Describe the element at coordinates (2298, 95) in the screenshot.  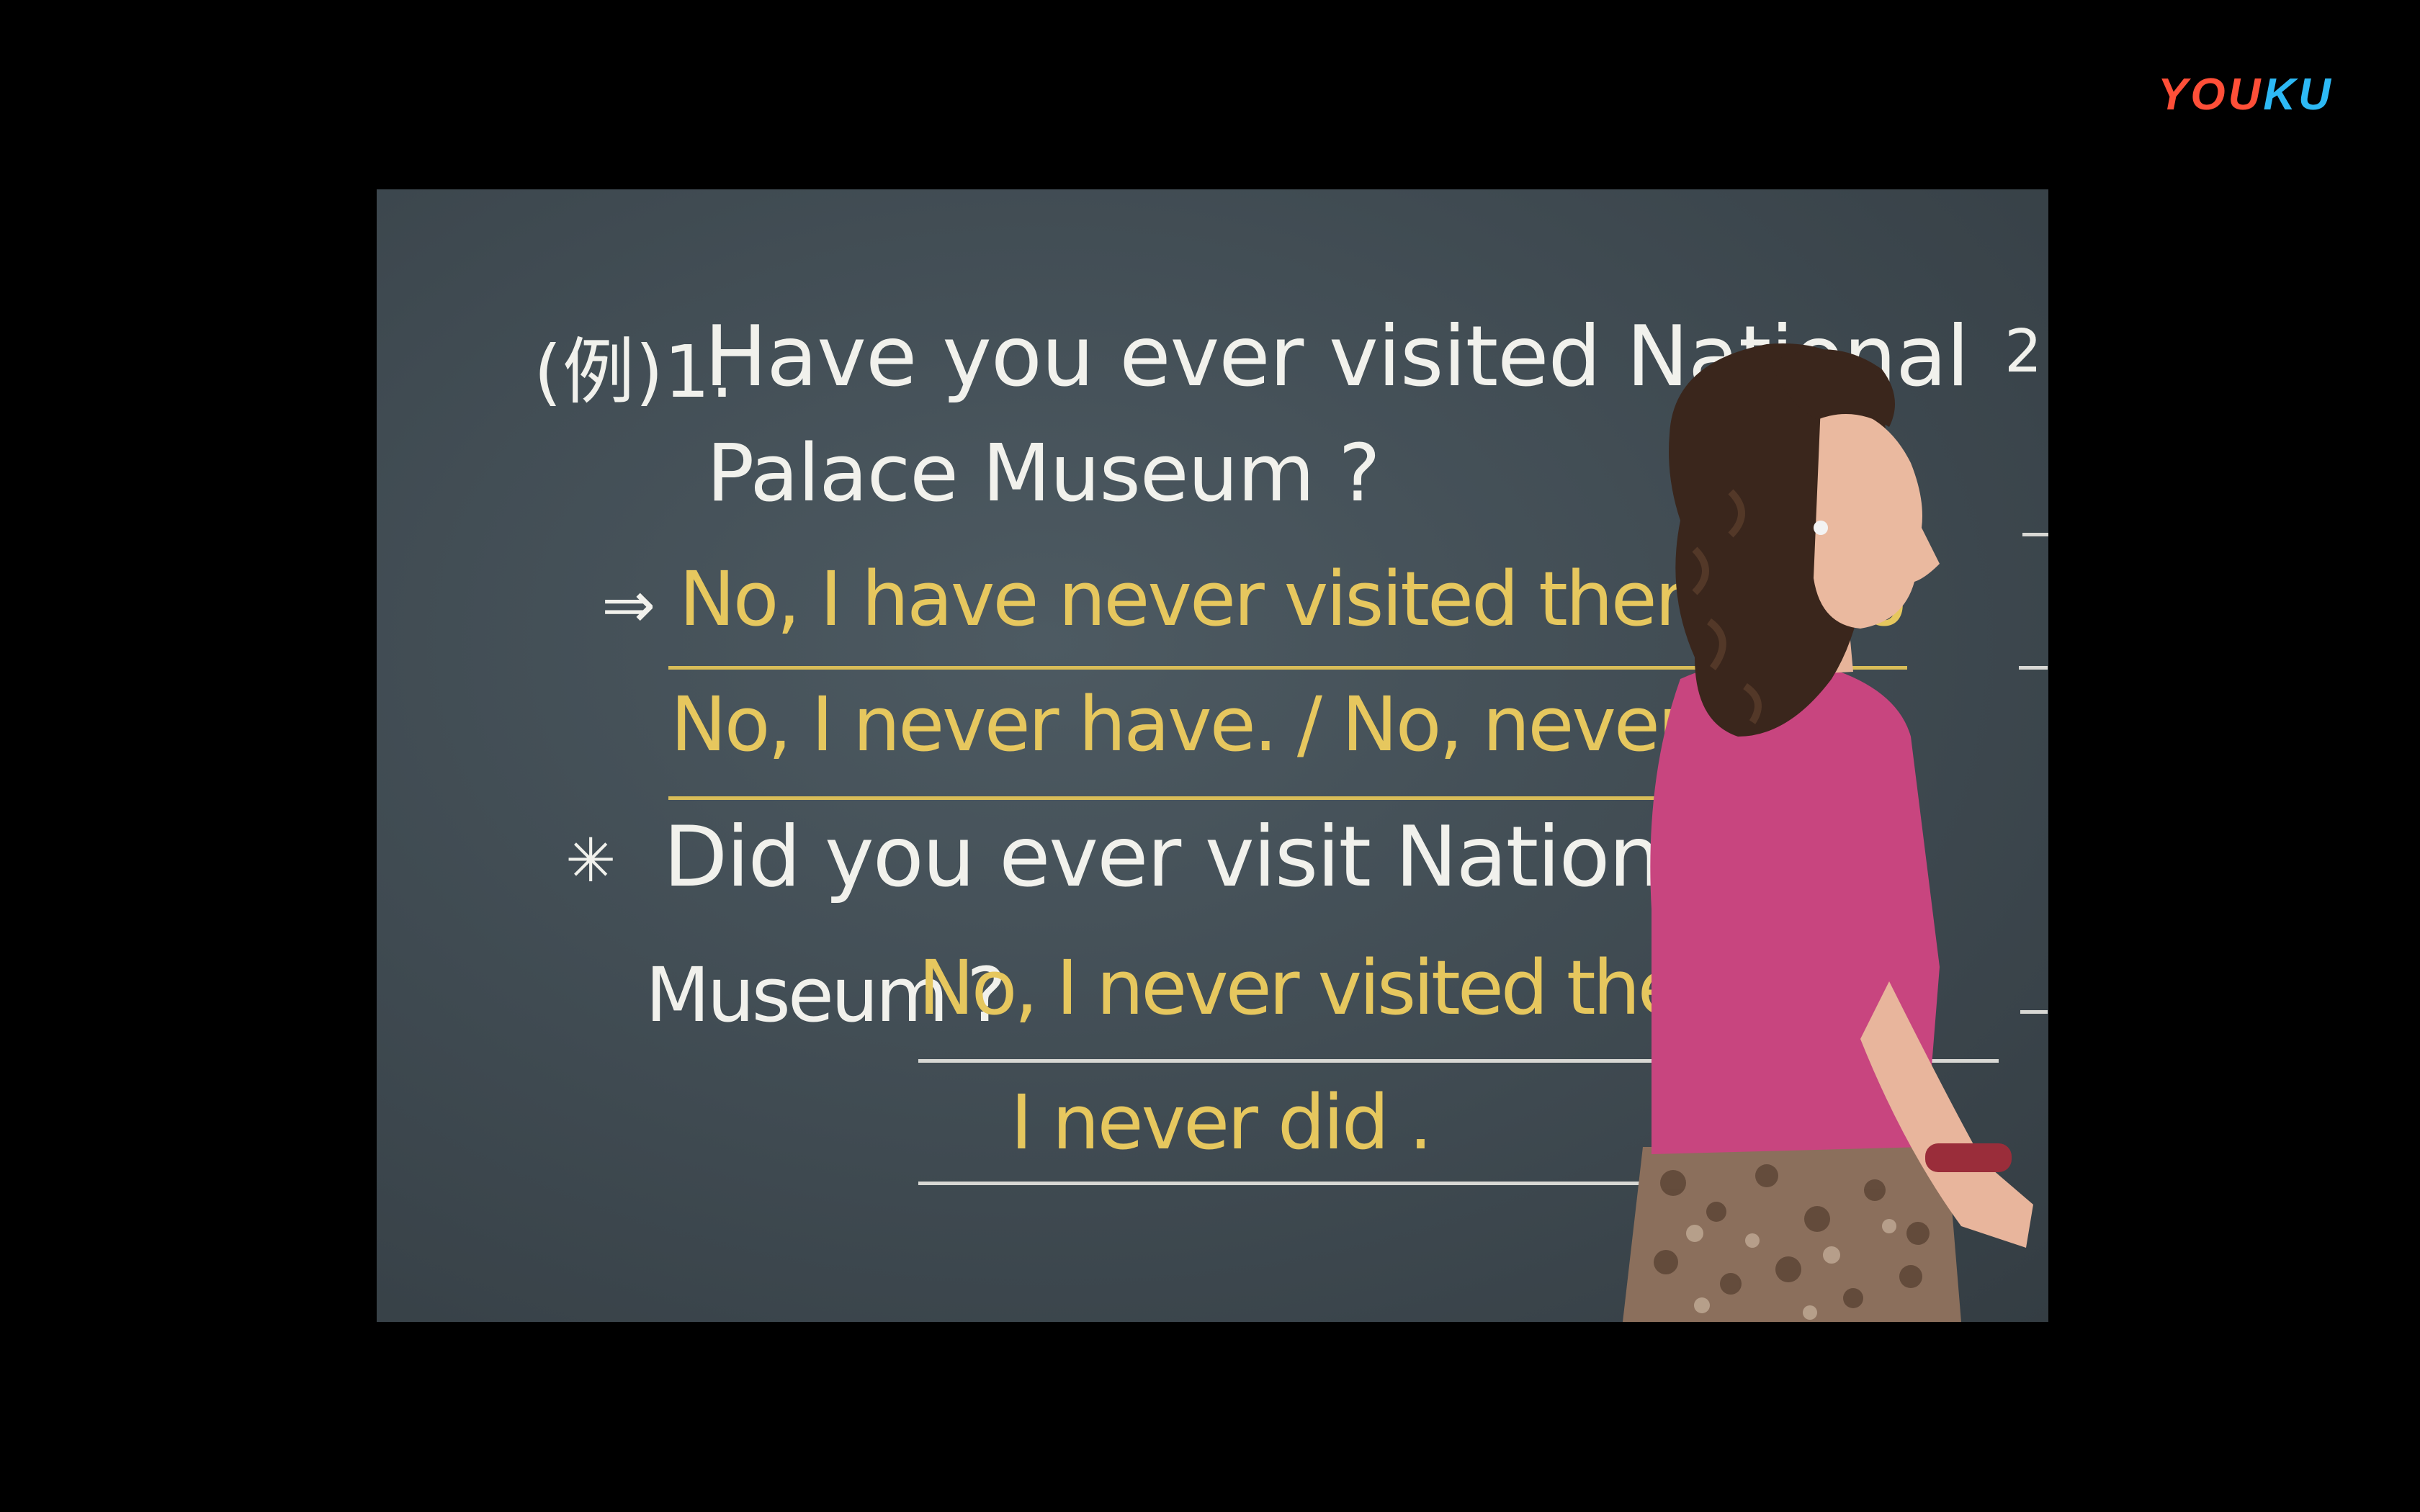
I see `logo-part-ku: KU` at that location.